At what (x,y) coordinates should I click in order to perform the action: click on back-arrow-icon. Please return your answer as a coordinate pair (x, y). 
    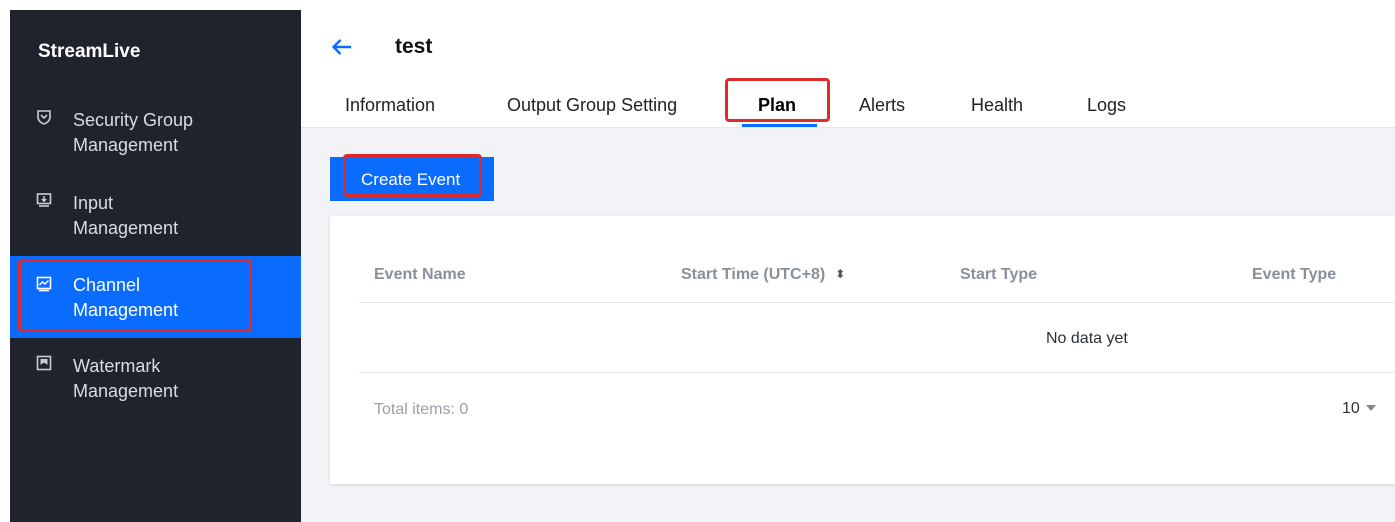
    Looking at the image, I should click on (342, 47).